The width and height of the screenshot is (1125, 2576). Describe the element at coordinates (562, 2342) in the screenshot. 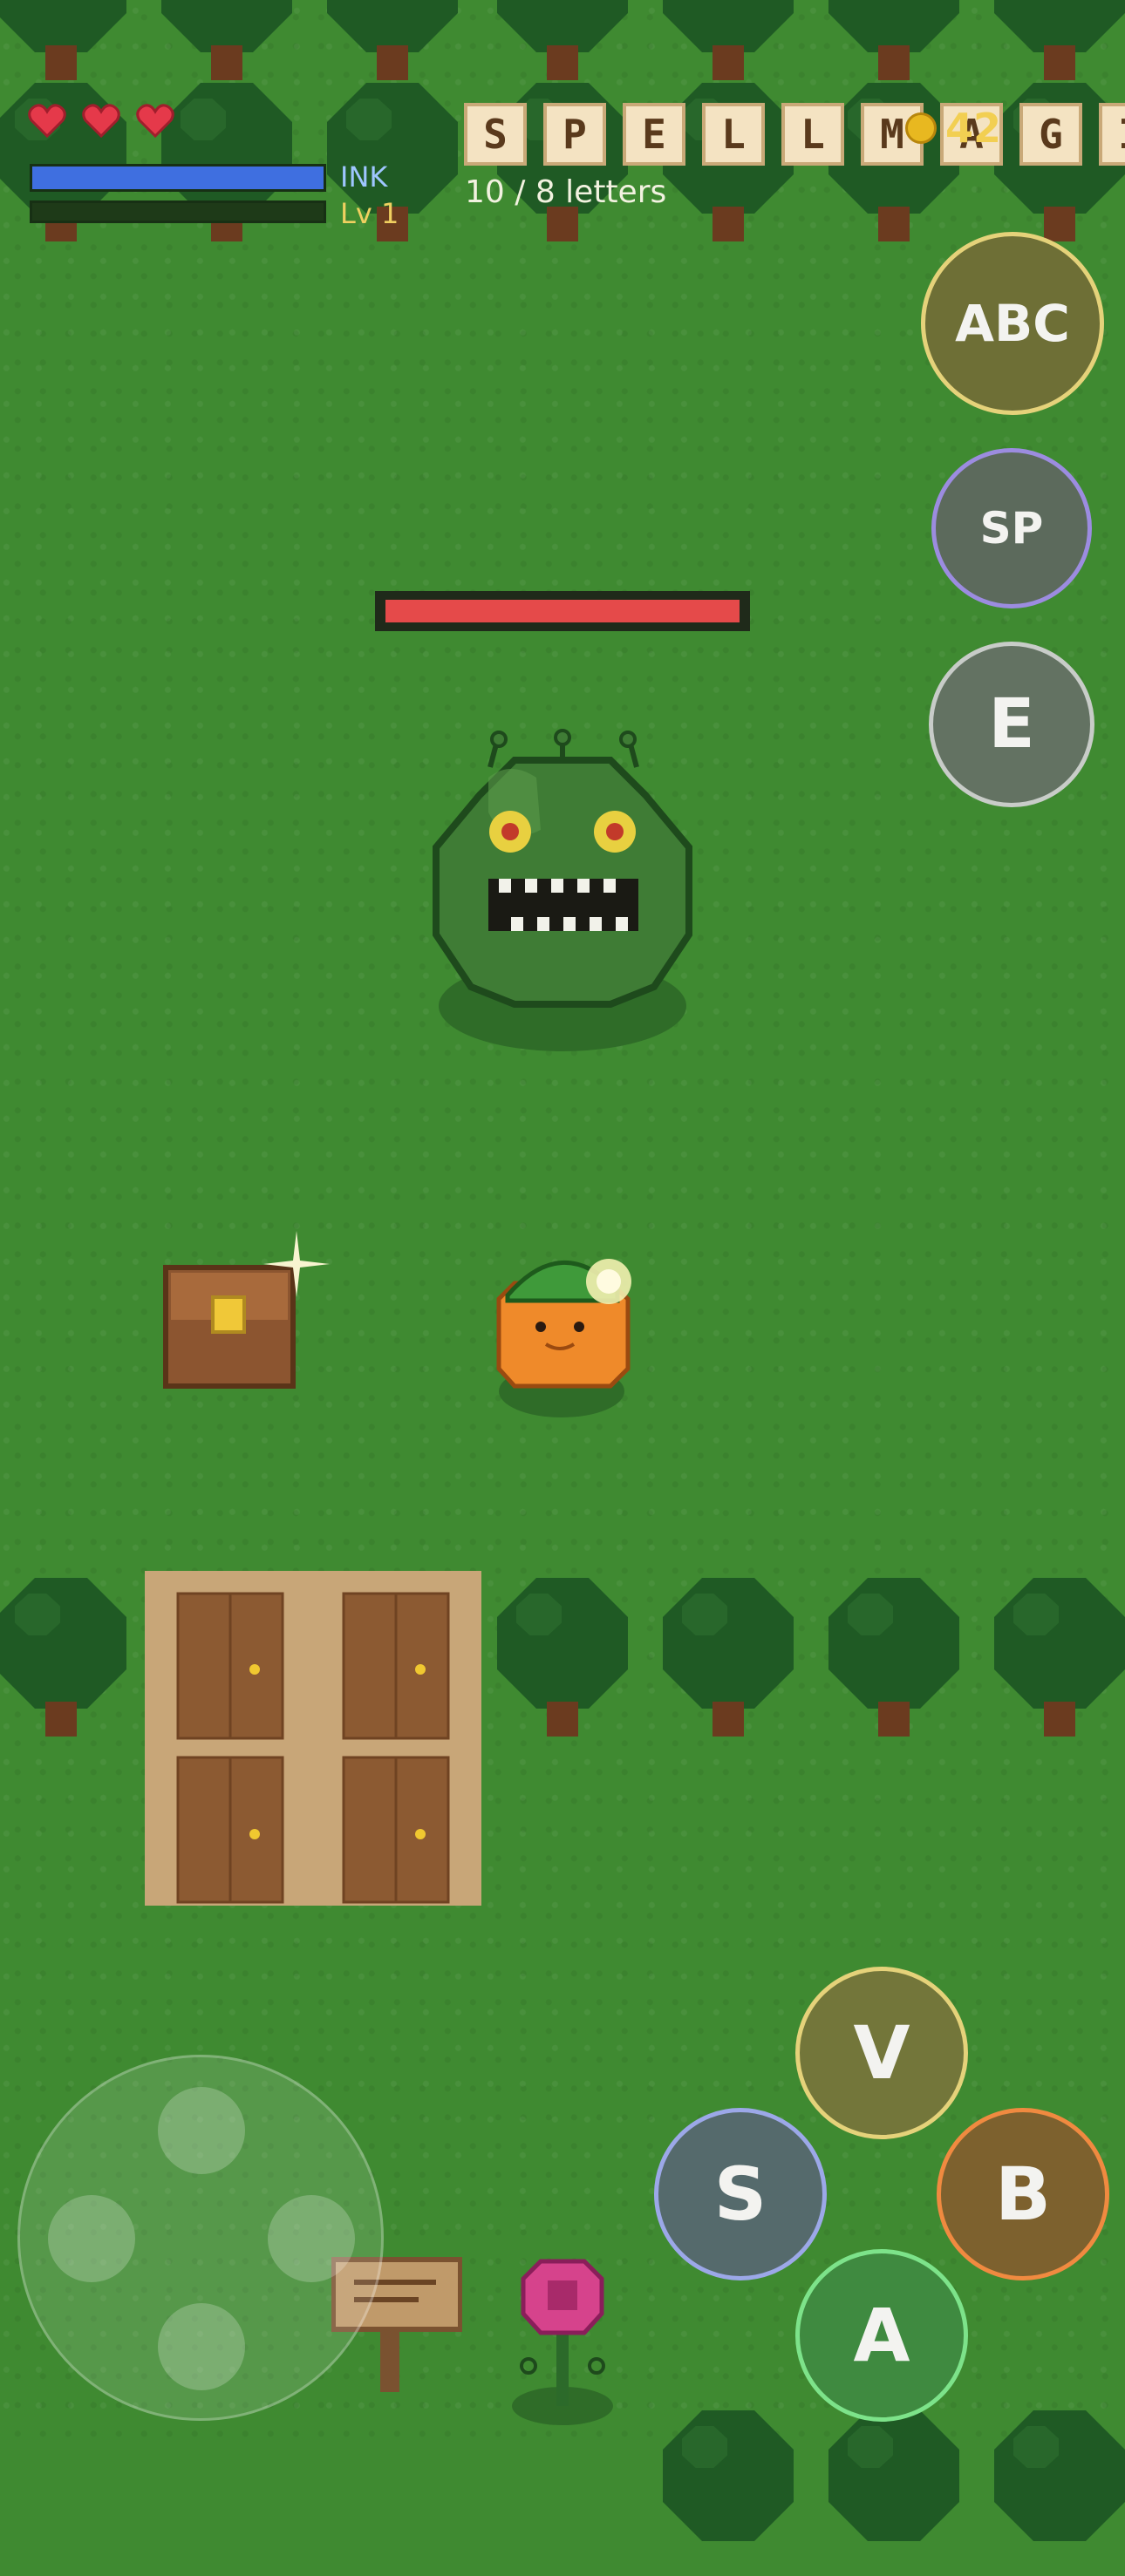

I see `pink-flower` at that location.